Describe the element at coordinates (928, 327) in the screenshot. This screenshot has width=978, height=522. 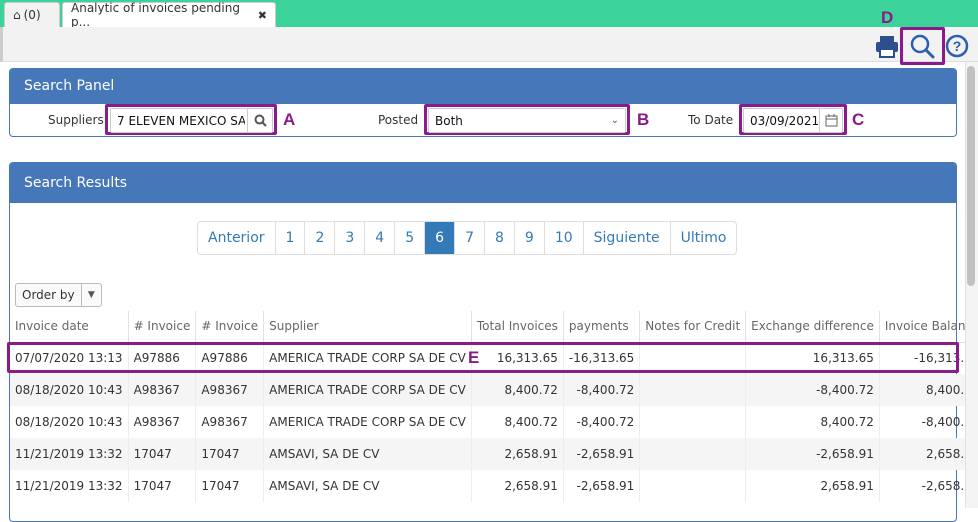
I see `column-header: Invoice Balance` at that location.